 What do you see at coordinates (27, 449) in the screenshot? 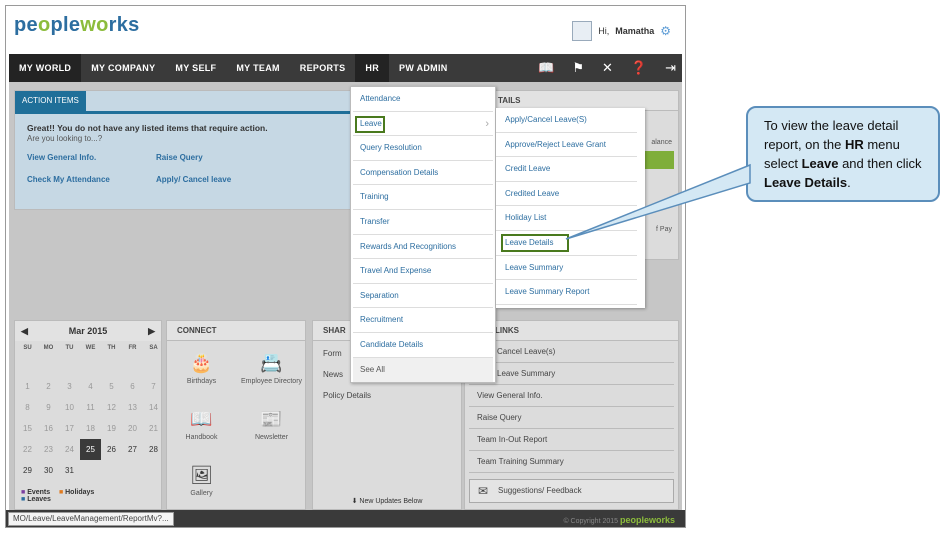
I see `calendar-day: 22` at bounding box center [27, 449].